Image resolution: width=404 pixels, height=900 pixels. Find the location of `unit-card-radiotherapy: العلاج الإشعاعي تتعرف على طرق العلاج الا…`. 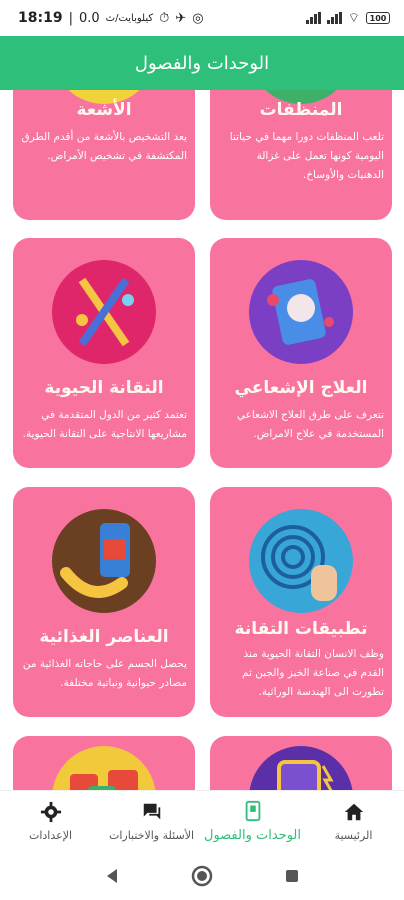

unit-card-radiotherapy: العلاج الإشعاعي تتعرف على طرق العلاج الا… is located at coordinates (301, 353).